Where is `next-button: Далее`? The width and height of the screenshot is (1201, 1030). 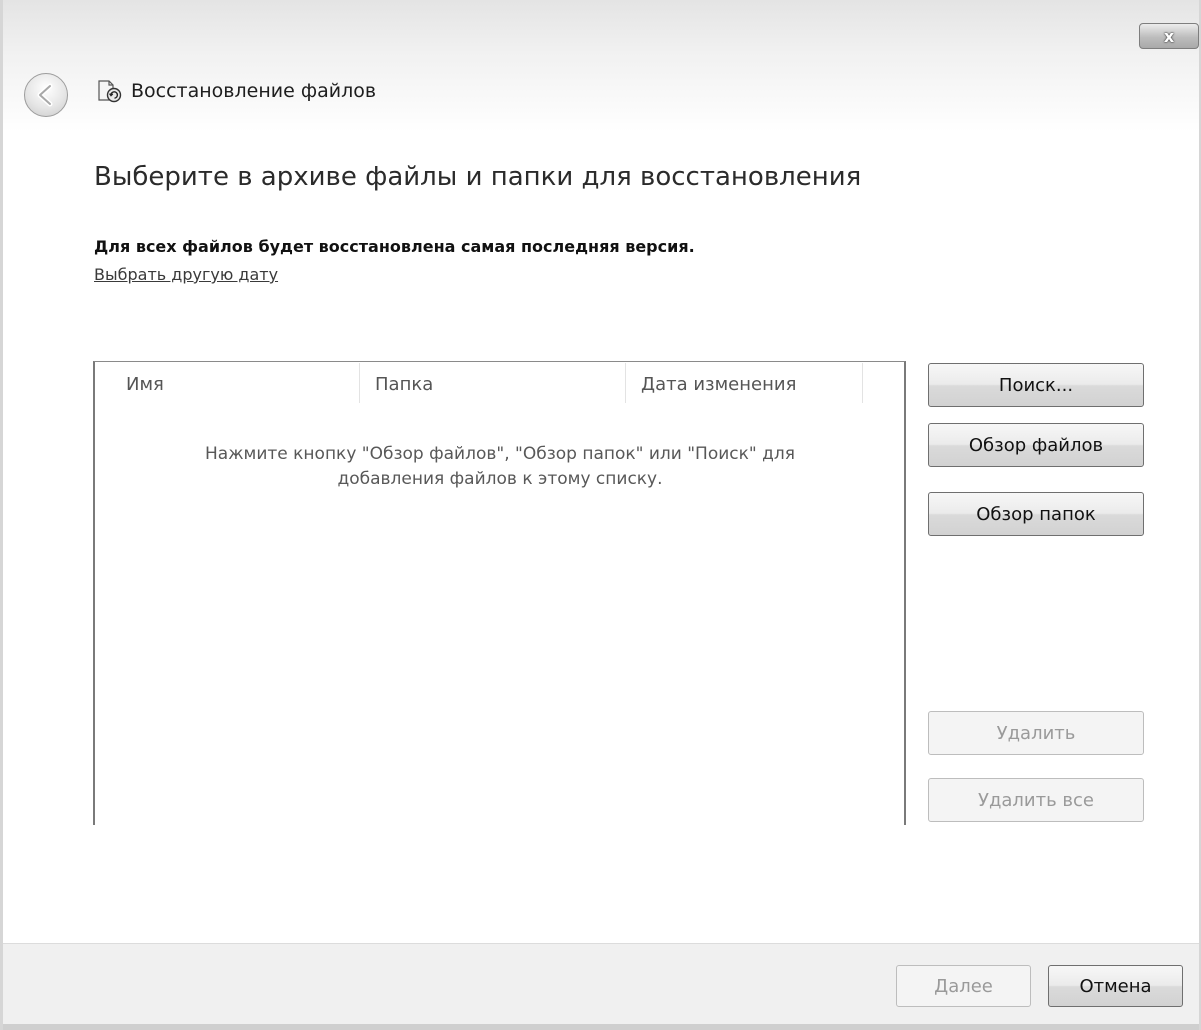 next-button: Далее is located at coordinates (963, 986).